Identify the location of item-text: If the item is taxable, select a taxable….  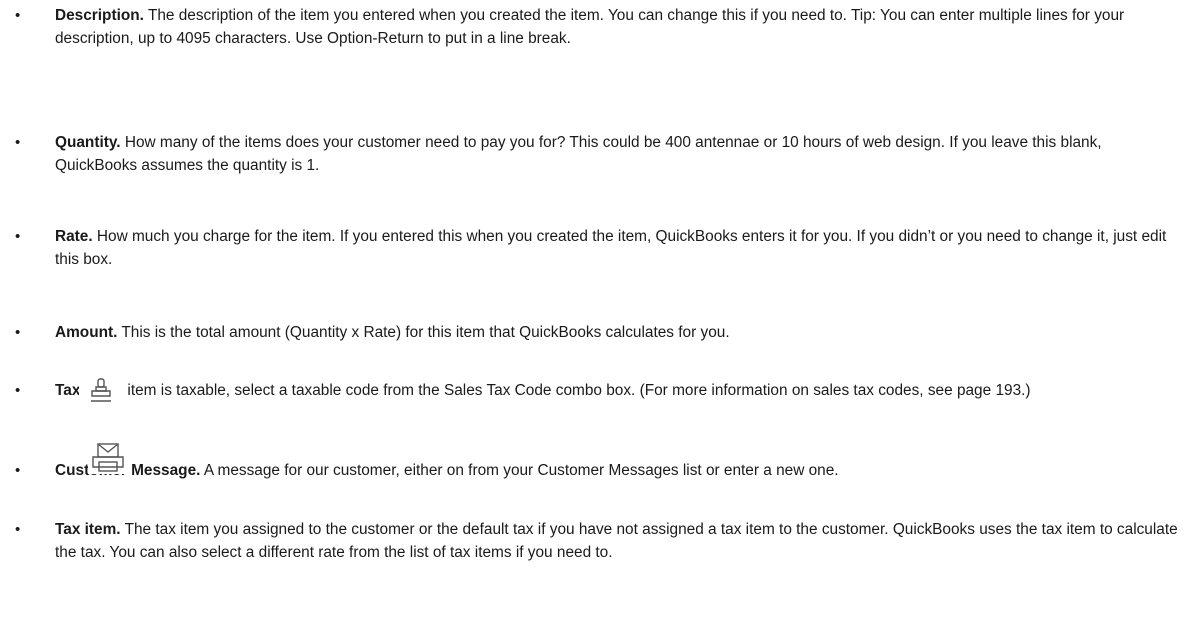
(557, 390).